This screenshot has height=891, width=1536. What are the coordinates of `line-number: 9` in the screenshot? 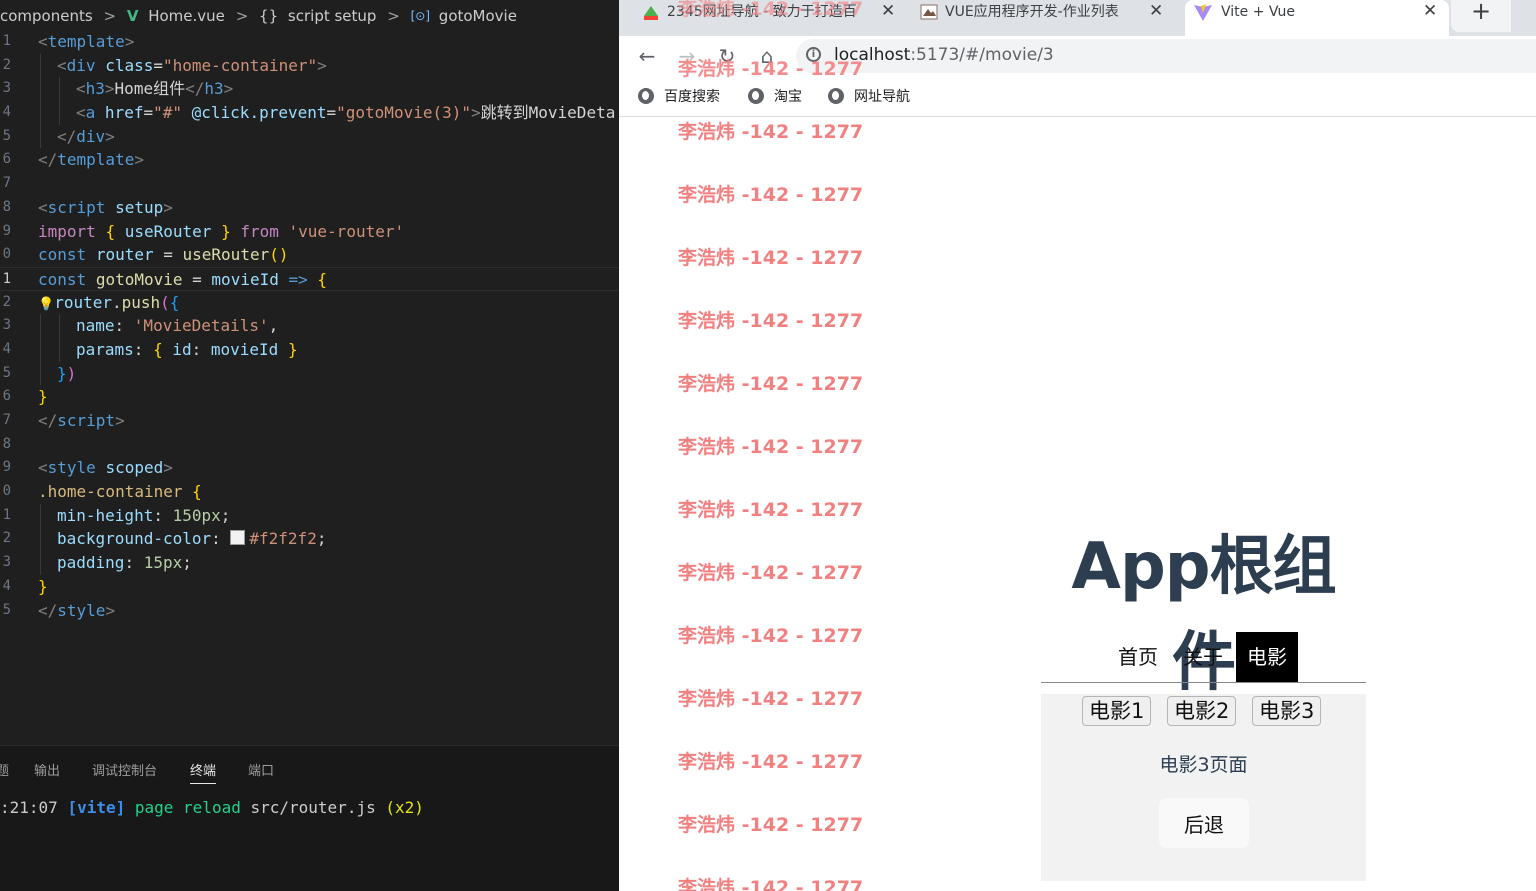 It's located at (6, 467).